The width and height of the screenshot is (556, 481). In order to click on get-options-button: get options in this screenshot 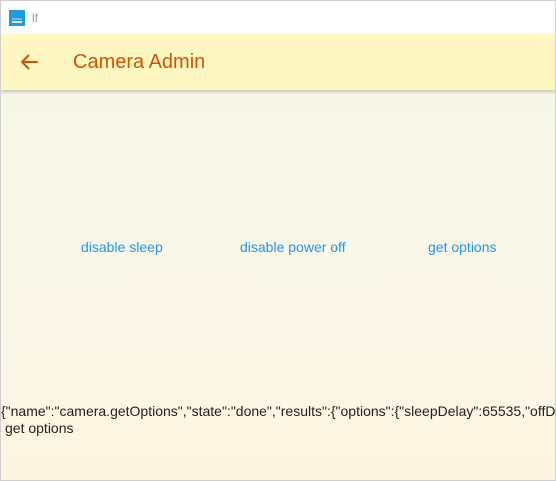, I will do `click(462, 247)`.